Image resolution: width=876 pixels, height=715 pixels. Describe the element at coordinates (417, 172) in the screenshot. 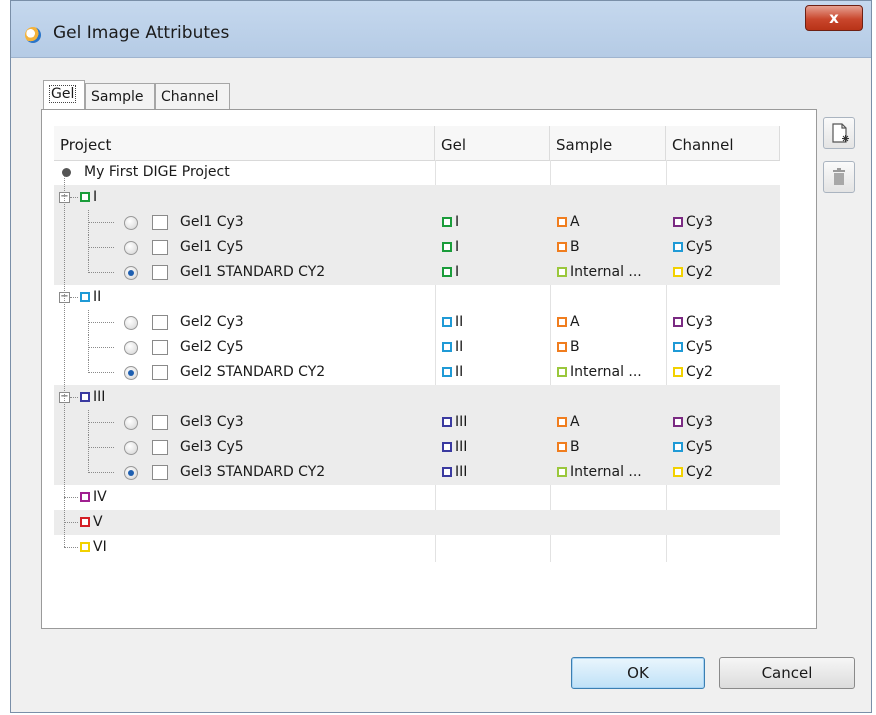

I see `tree-root-row: My First DIGE Project` at that location.